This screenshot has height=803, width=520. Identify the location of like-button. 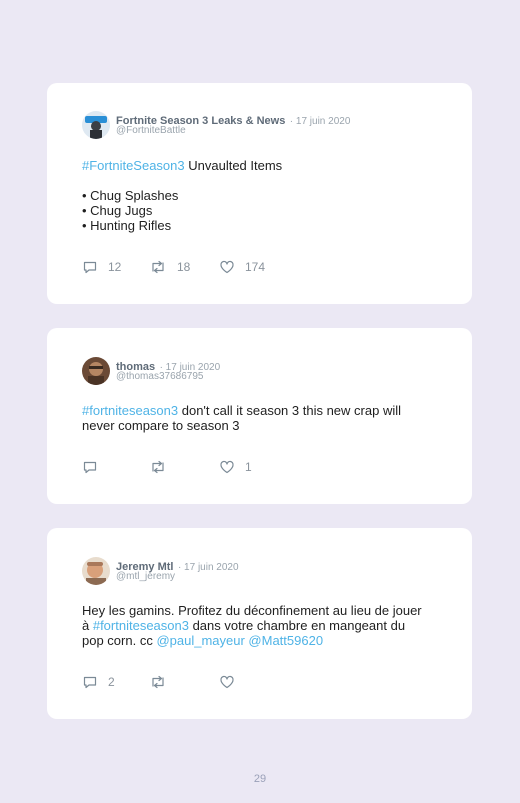
(232, 682).